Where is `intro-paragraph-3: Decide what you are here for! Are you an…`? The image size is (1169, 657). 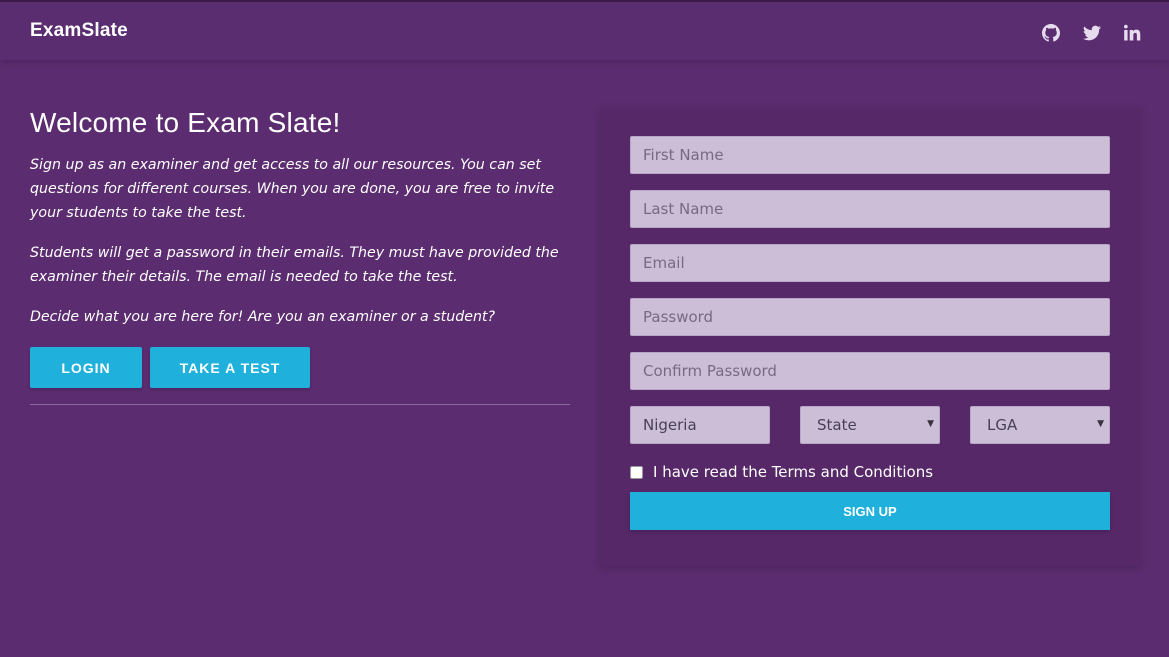 intro-paragraph-3: Decide what you are here for! Are you an… is located at coordinates (263, 317).